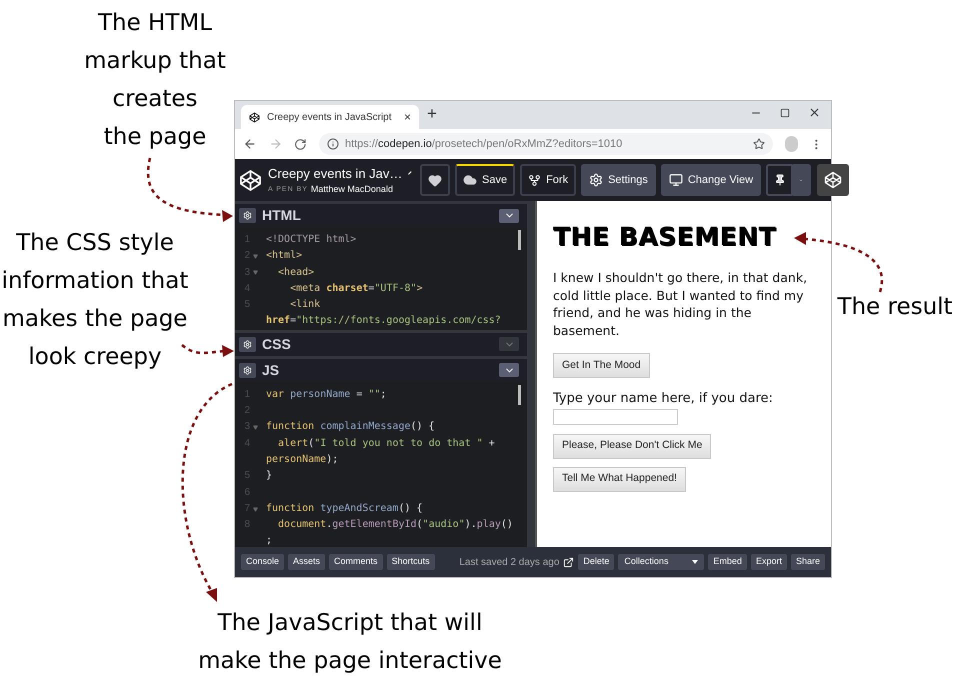 The width and height of the screenshot is (956, 682). I want to click on page-button: Tell Me What Happened!, so click(619, 479).